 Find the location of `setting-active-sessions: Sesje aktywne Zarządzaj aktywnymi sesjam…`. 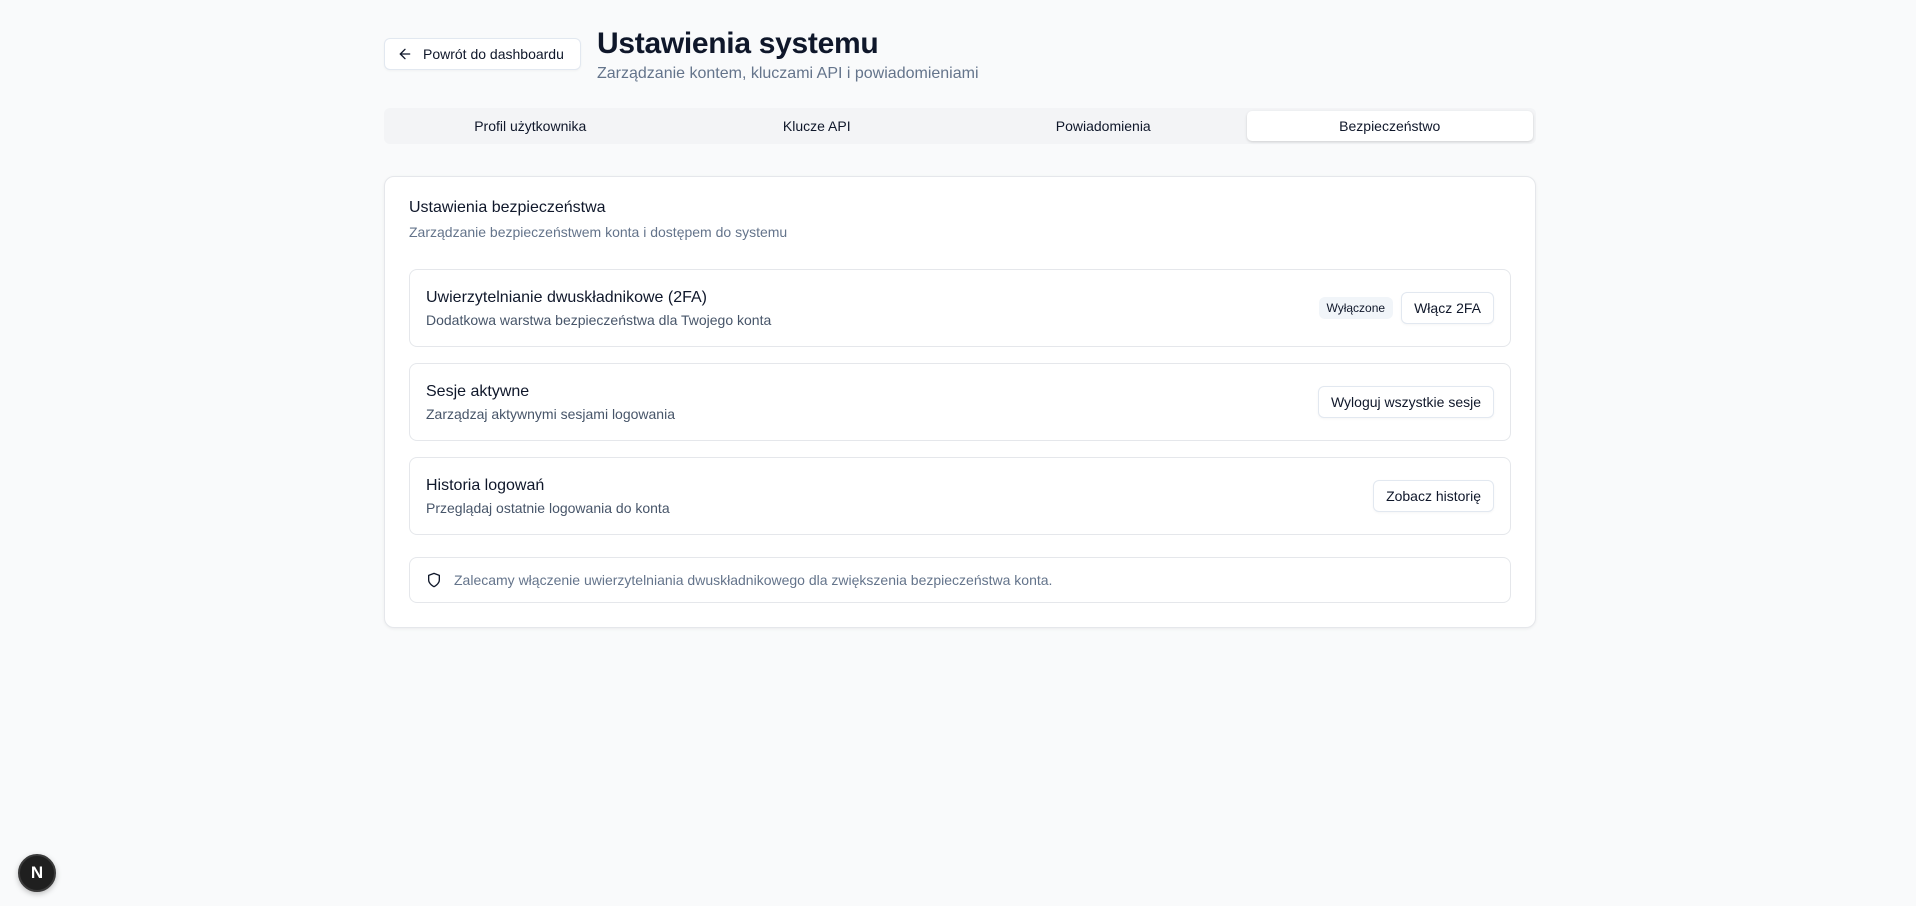

setting-active-sessions: Sesje aktywne Zarządzaj aktywnymi sesjam… is located at coordinates (960, 402).